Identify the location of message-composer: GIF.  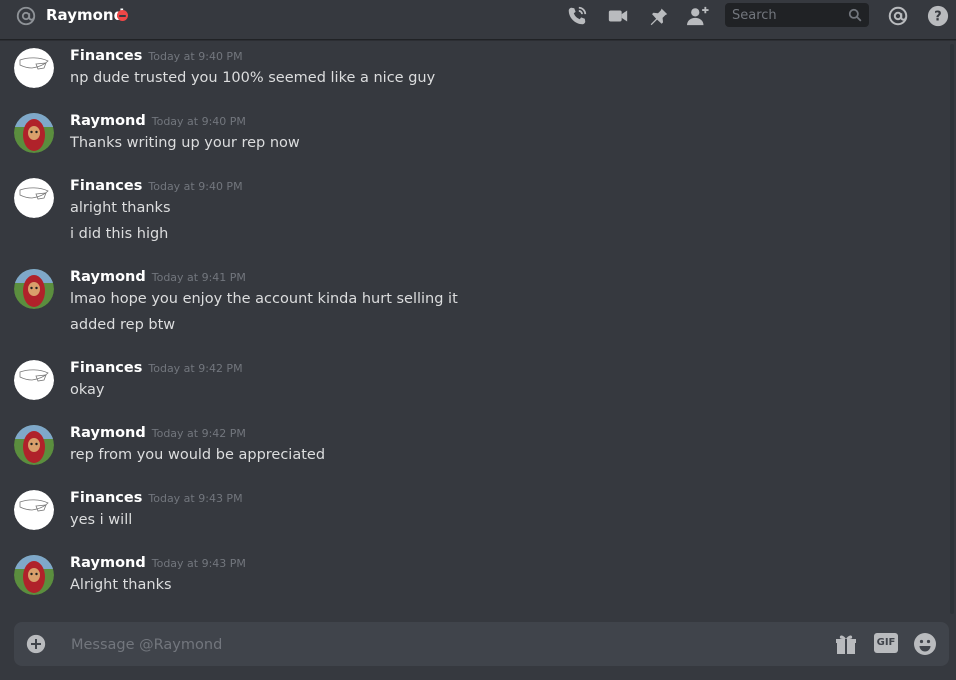
(481, 645).